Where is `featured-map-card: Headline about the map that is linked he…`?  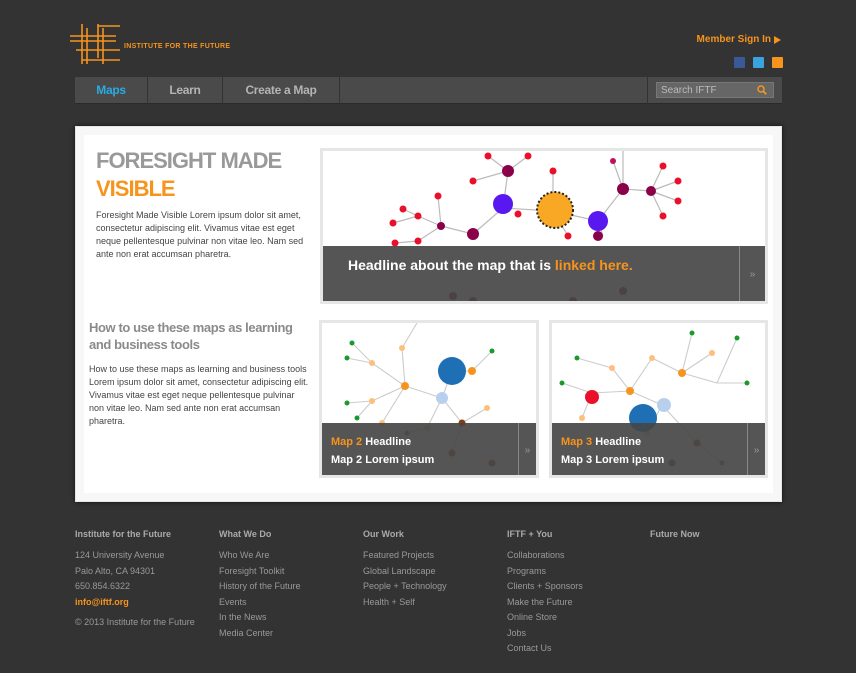
featured-map-card: Headline about the map that is linked he… is located at coordinates (544, 226).